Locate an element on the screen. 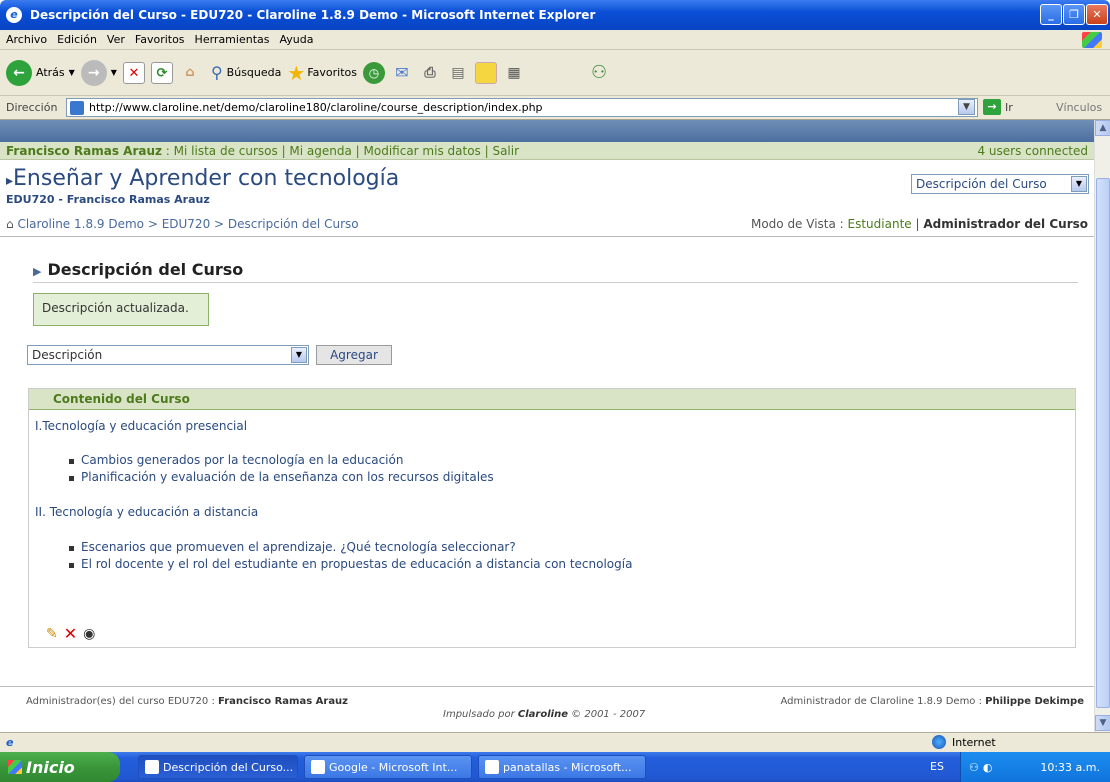  print-icon: ⎙ is located at coordinates (430, 73).